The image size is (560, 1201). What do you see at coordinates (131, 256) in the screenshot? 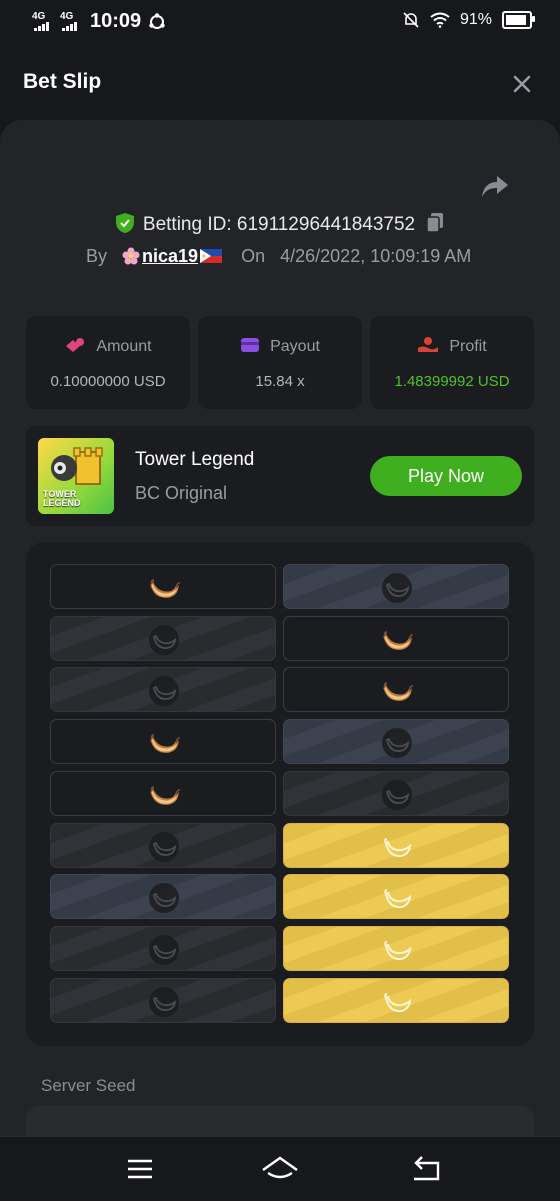
I see `flower-icon` at bounding box center [131, 256].